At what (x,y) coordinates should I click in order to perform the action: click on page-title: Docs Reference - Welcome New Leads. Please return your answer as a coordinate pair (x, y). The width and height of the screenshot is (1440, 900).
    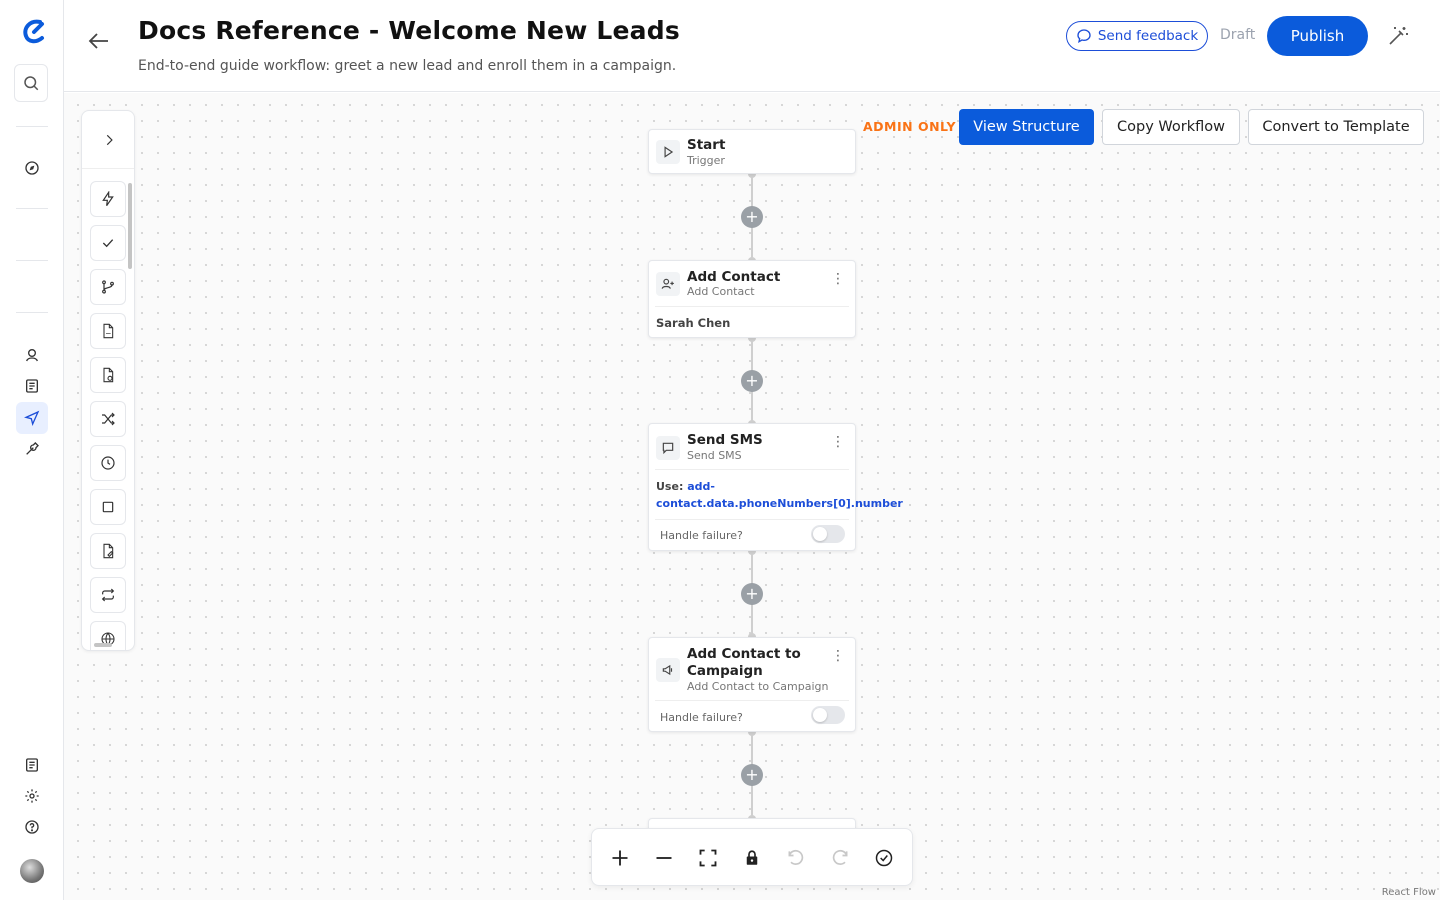
    Looking at the image, I should click on (409, 30).